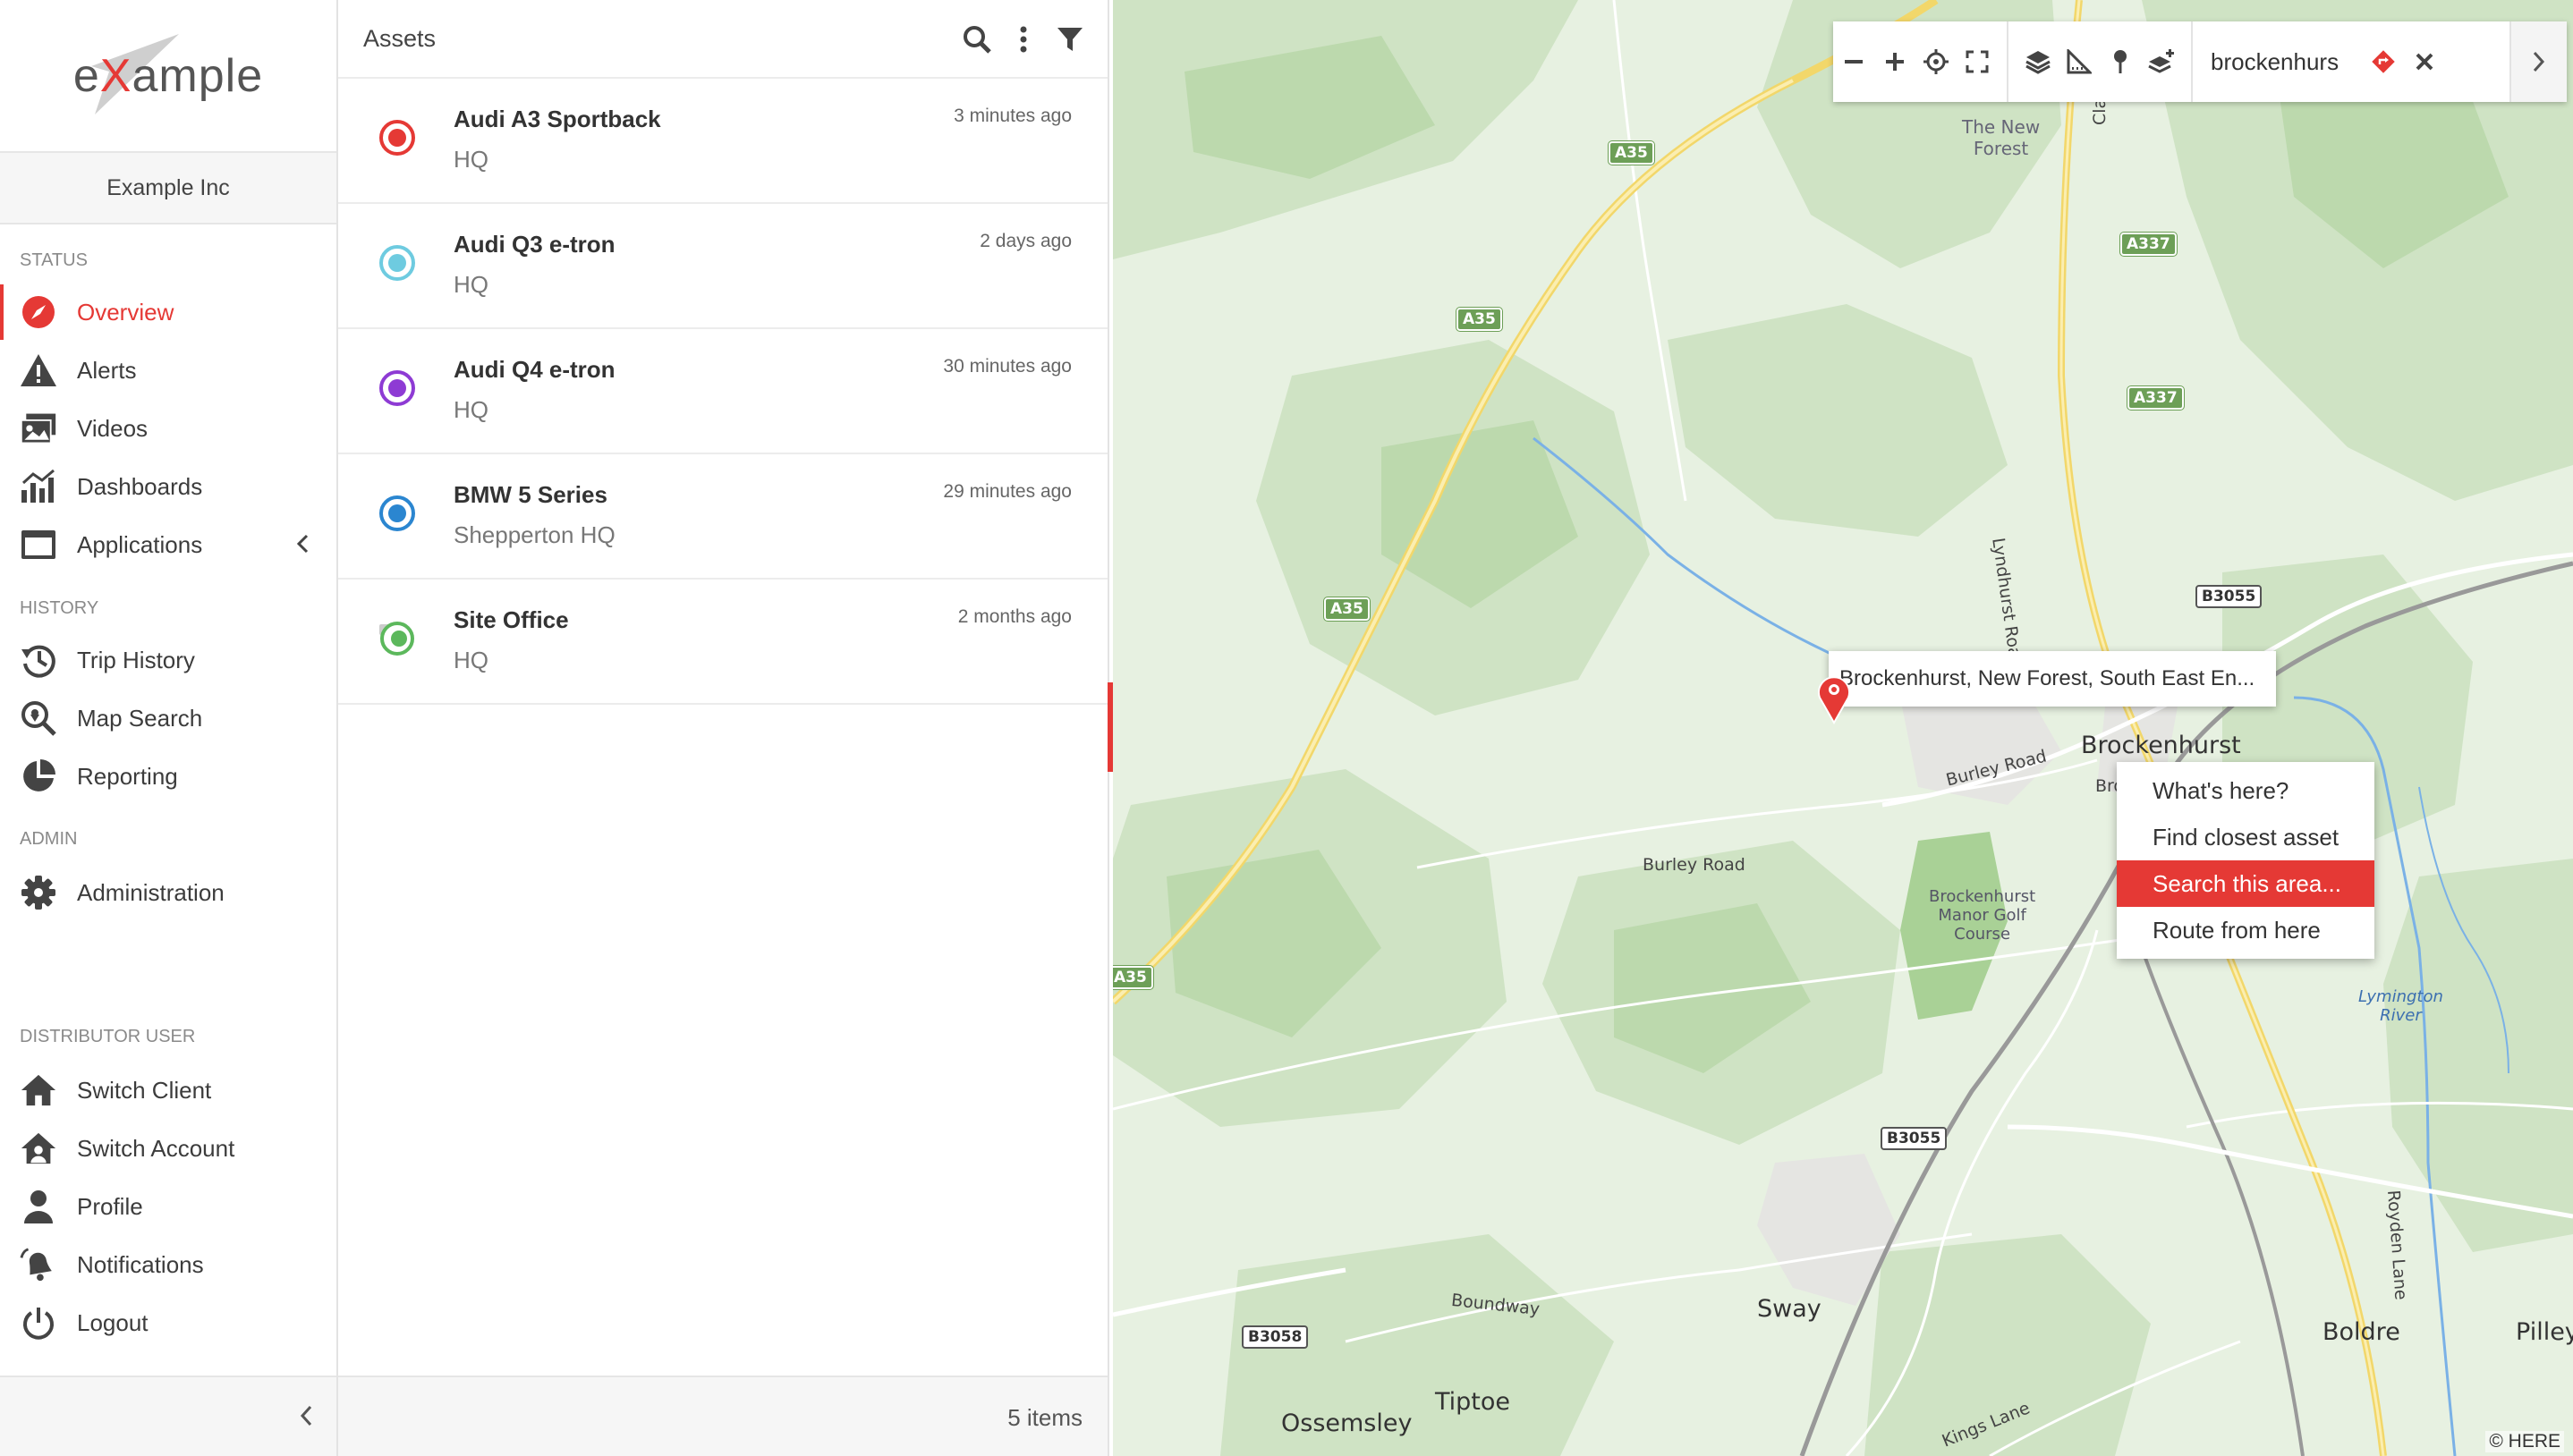  I want to click on chevron-right-icon, so click(2538, 62).